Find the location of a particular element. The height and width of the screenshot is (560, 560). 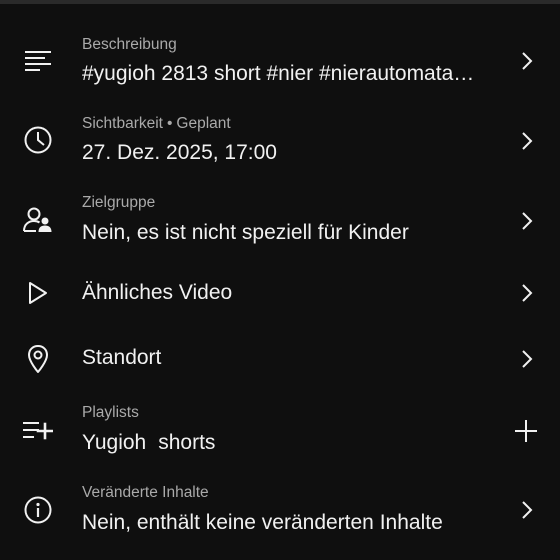

description-lines-icon is located at coordinates (38, 60).